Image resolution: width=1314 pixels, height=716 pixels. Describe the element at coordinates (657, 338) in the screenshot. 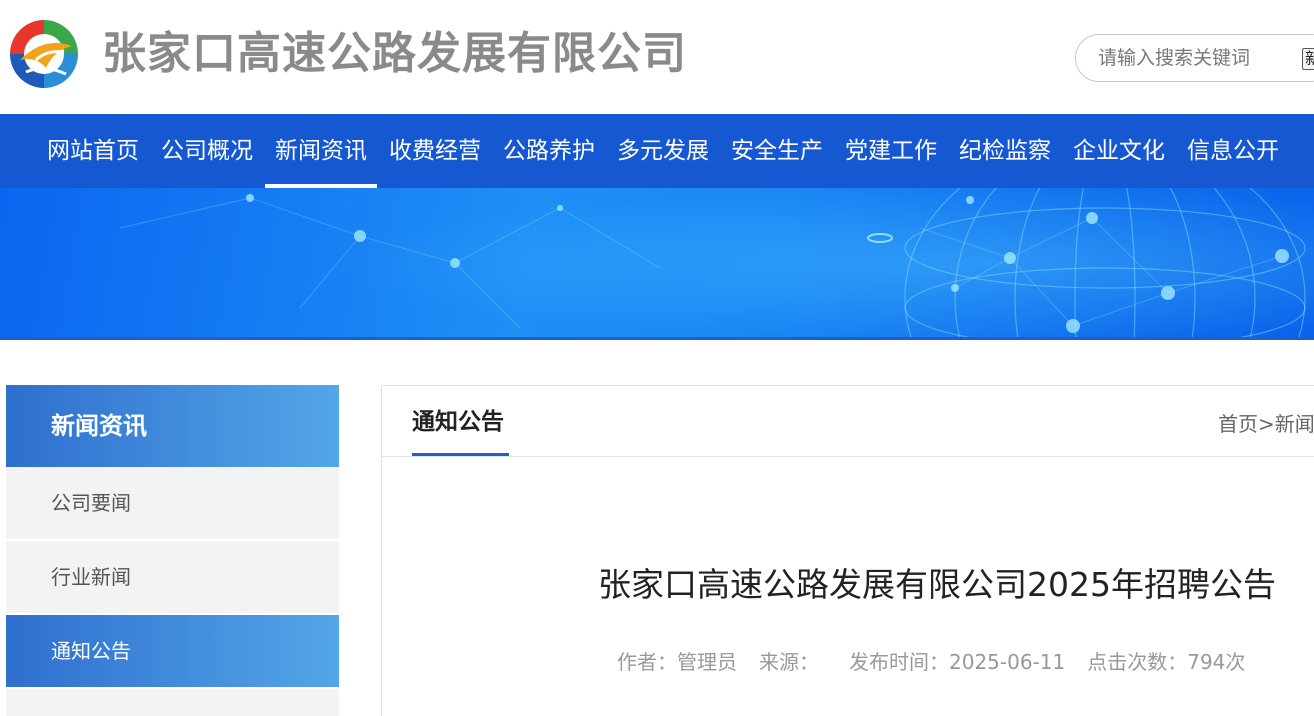

I see `banner-bottom-line` at that location.